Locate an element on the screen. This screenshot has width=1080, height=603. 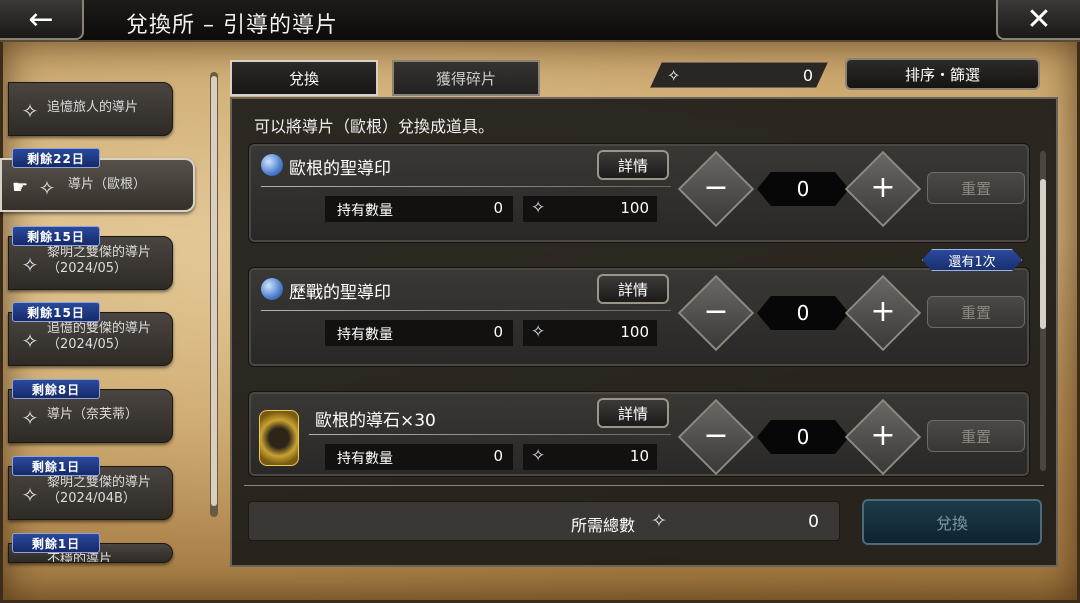
sidebar-item-memory-traveler: ✧ 追憶旅人的導片 is located at coordinates (90, 109).